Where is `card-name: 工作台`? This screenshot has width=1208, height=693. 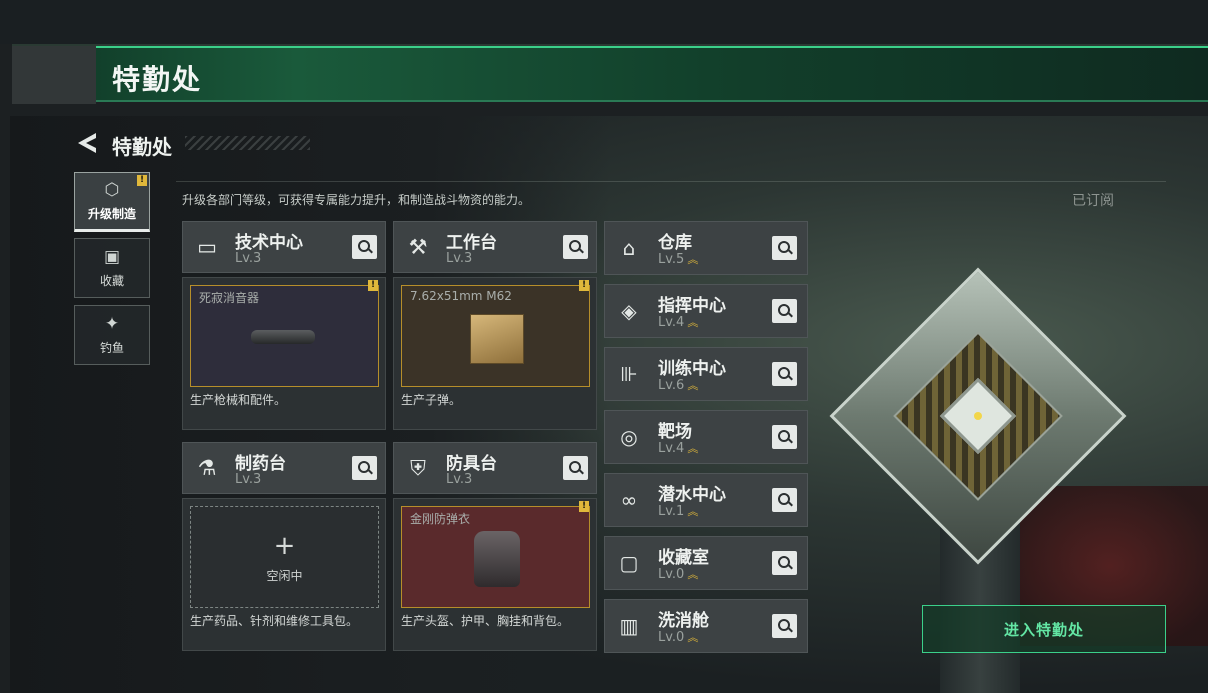 card-name: 工作台 is located at coordinates (471, 243).